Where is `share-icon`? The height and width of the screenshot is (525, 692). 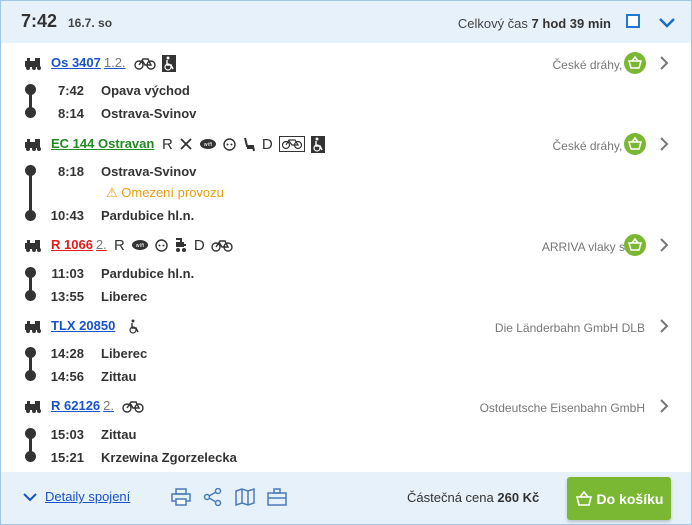
share-icon is located at coordinates (213, 497).